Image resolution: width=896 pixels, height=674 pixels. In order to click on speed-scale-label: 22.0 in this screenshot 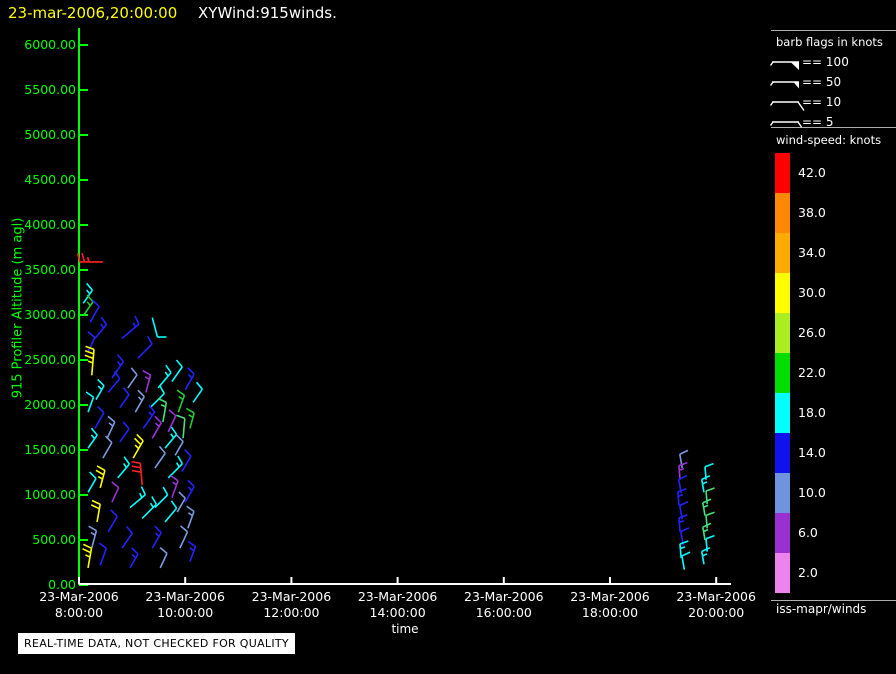, I will do `click(812, 372)`.